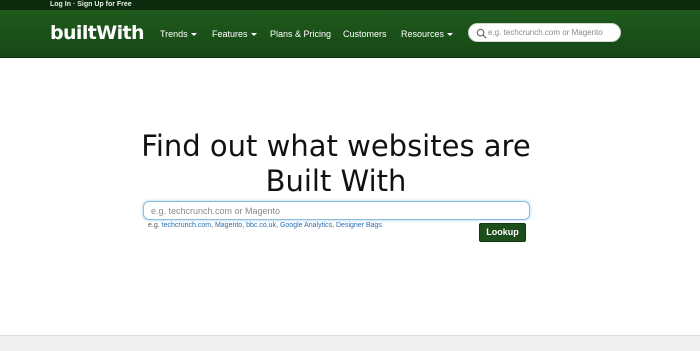 The image size is (700, 351). Describe the element at coordinates (154, 225) in the screenshot. I see `examples-prefix: e.g.` at that location.